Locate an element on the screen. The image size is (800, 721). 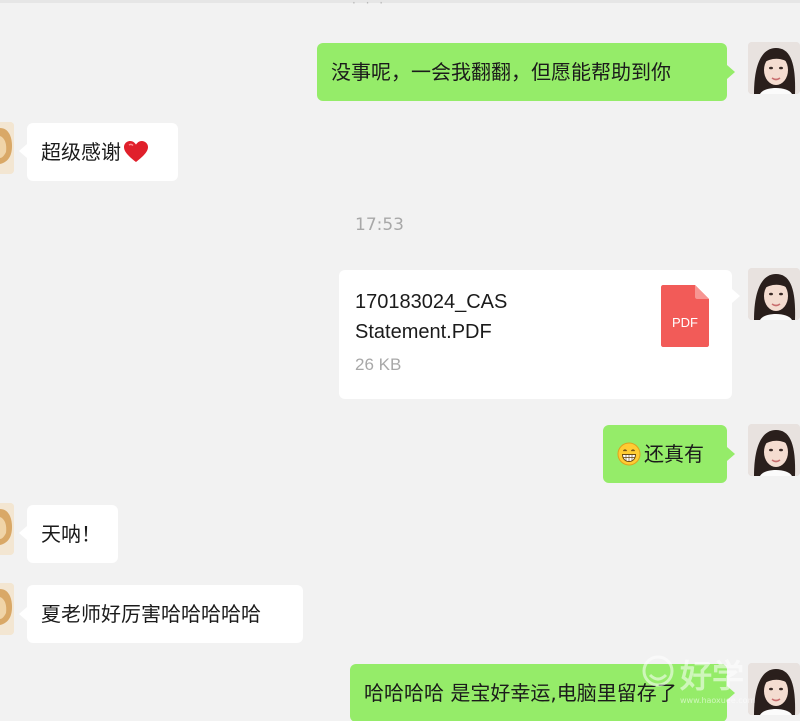
top-dots: · · · is located at coordinates (369, 5).